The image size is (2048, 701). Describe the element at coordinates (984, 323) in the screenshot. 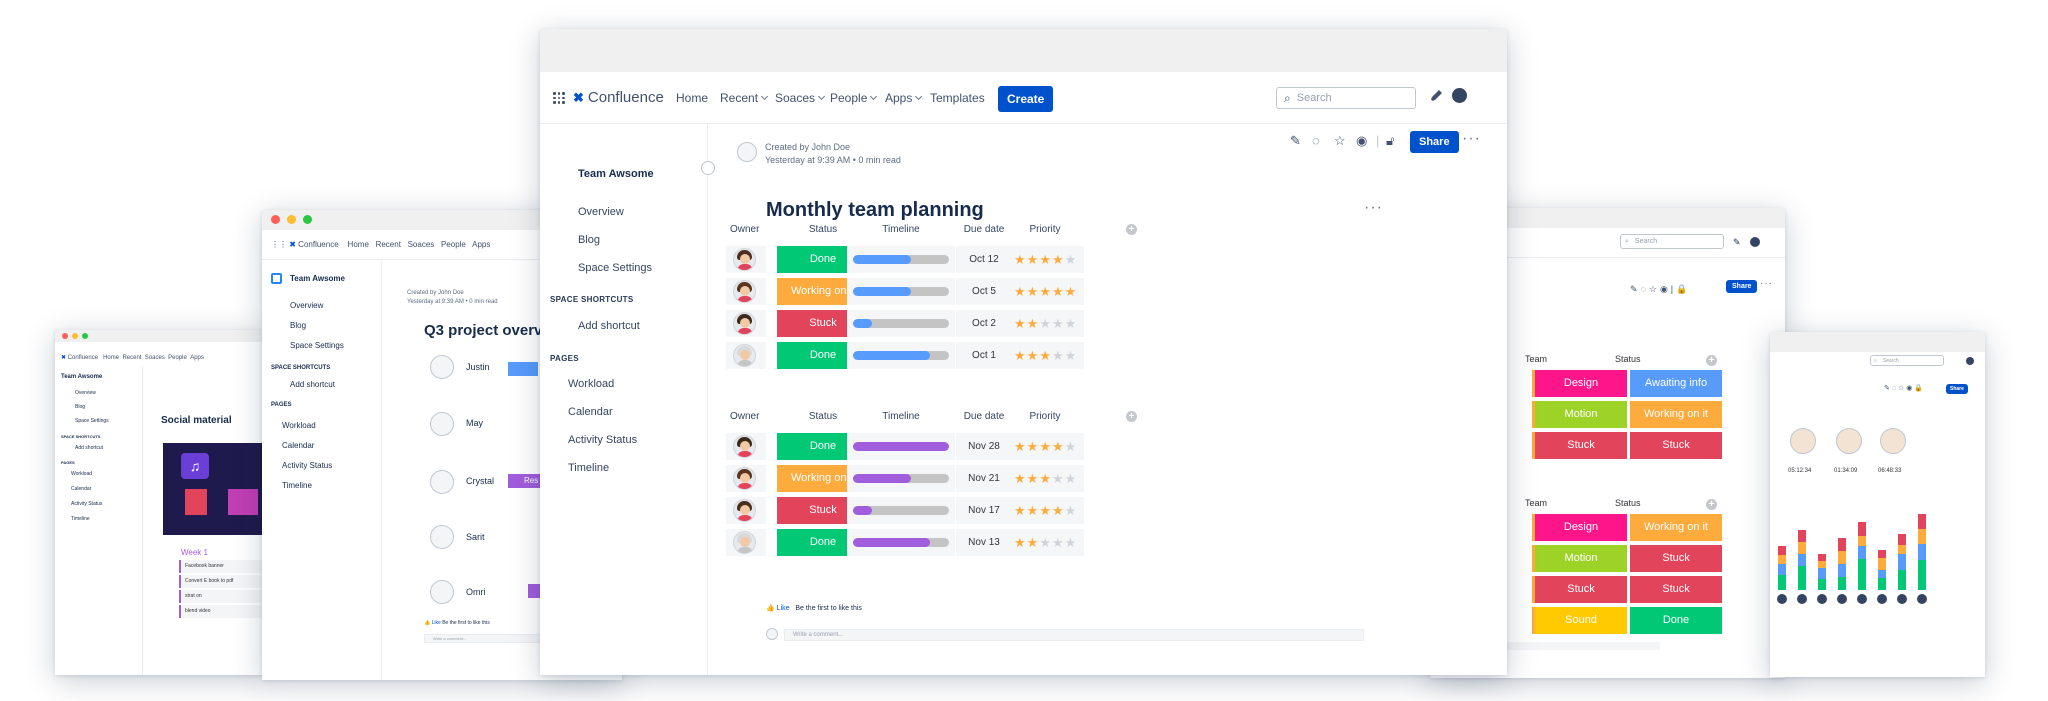

I see `due-date: Oct 2` at that location.